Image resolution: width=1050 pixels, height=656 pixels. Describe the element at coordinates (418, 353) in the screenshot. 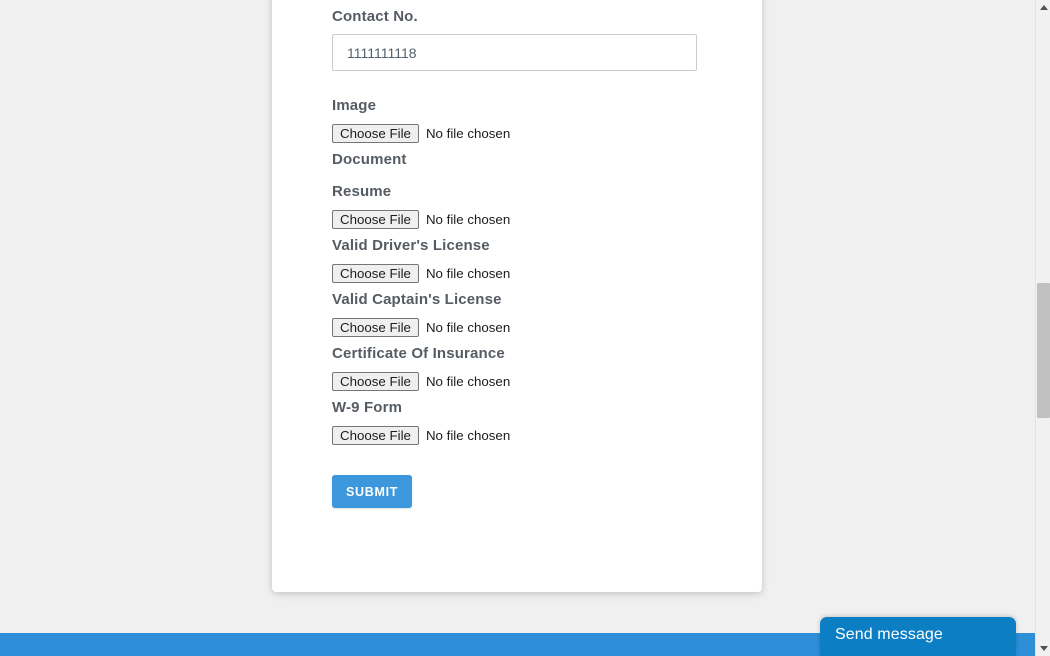

I see `insurance-certificate-label: Certificate Of Insurance` at that location.